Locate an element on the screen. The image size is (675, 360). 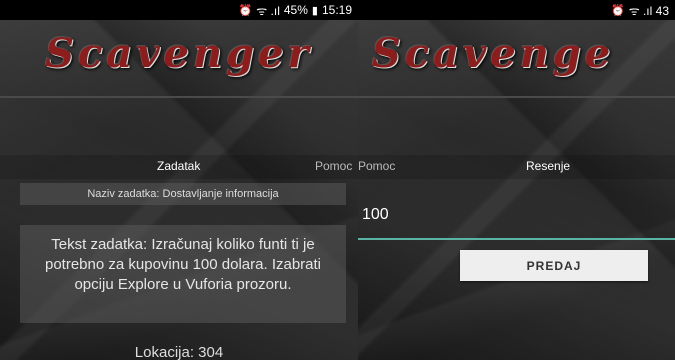
answer-input is located at coordinates (512, 215).